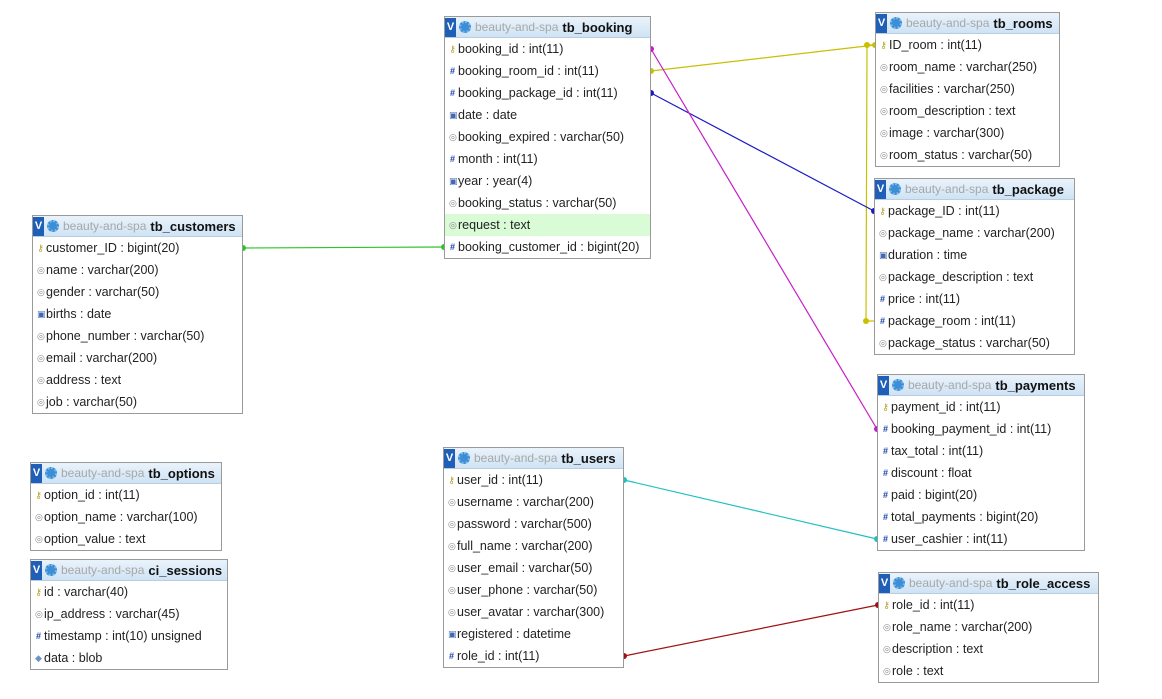 This screenshot has height=699, width=1162. I want to click on column-row: ⚷ ID_room : int(11), so click(967, 45).